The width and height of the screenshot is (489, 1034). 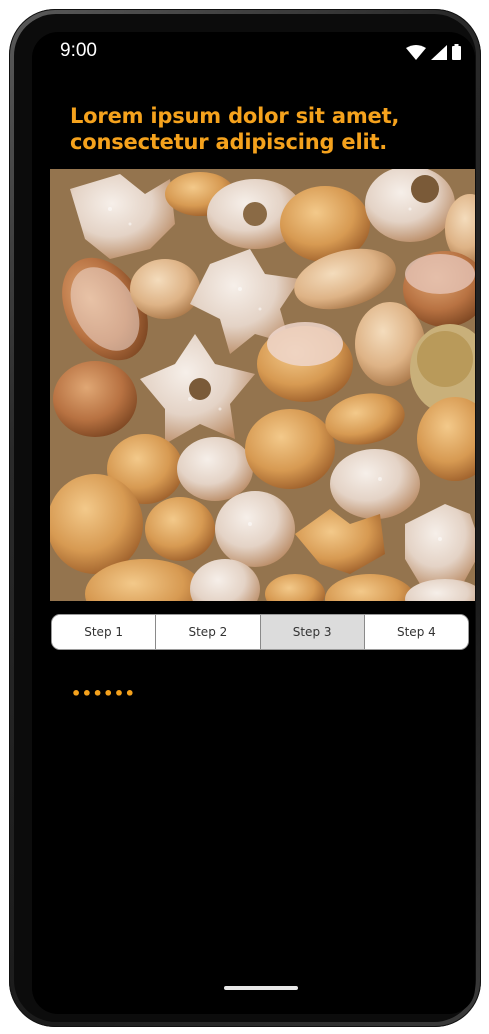 I want to click on step-3-button: Step 3, so click(x=312, y=632).